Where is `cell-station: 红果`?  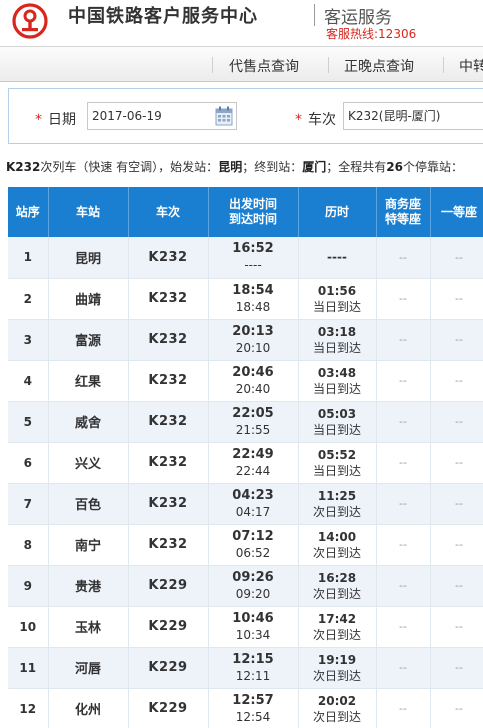 cell-station: 红果 is located at coordinates (88, 381).